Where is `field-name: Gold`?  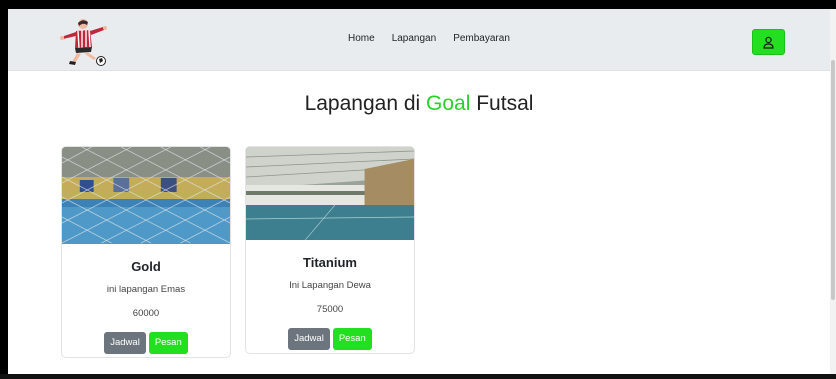
field-name: Gold is located at coordinates (146, 266).